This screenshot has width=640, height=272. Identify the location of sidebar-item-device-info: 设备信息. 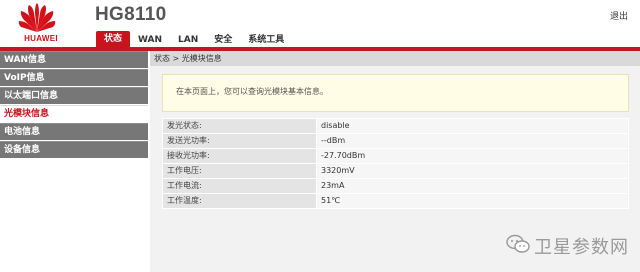
(74, 149).